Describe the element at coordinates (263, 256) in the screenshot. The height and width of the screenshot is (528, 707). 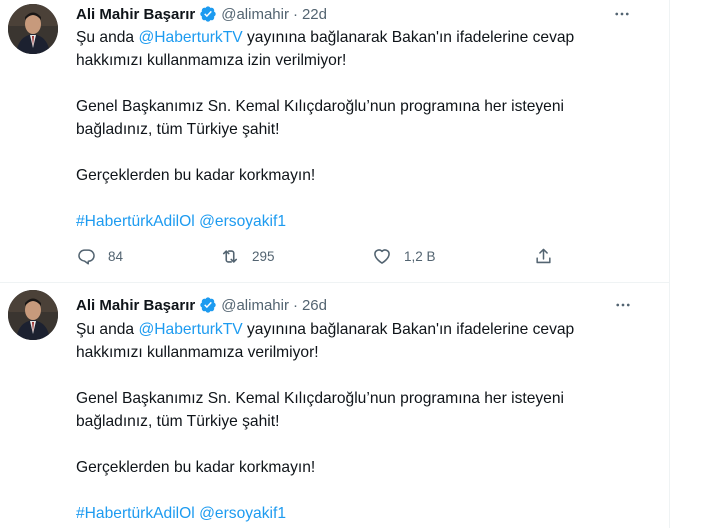
I see `retweet-count: 295` at that location.